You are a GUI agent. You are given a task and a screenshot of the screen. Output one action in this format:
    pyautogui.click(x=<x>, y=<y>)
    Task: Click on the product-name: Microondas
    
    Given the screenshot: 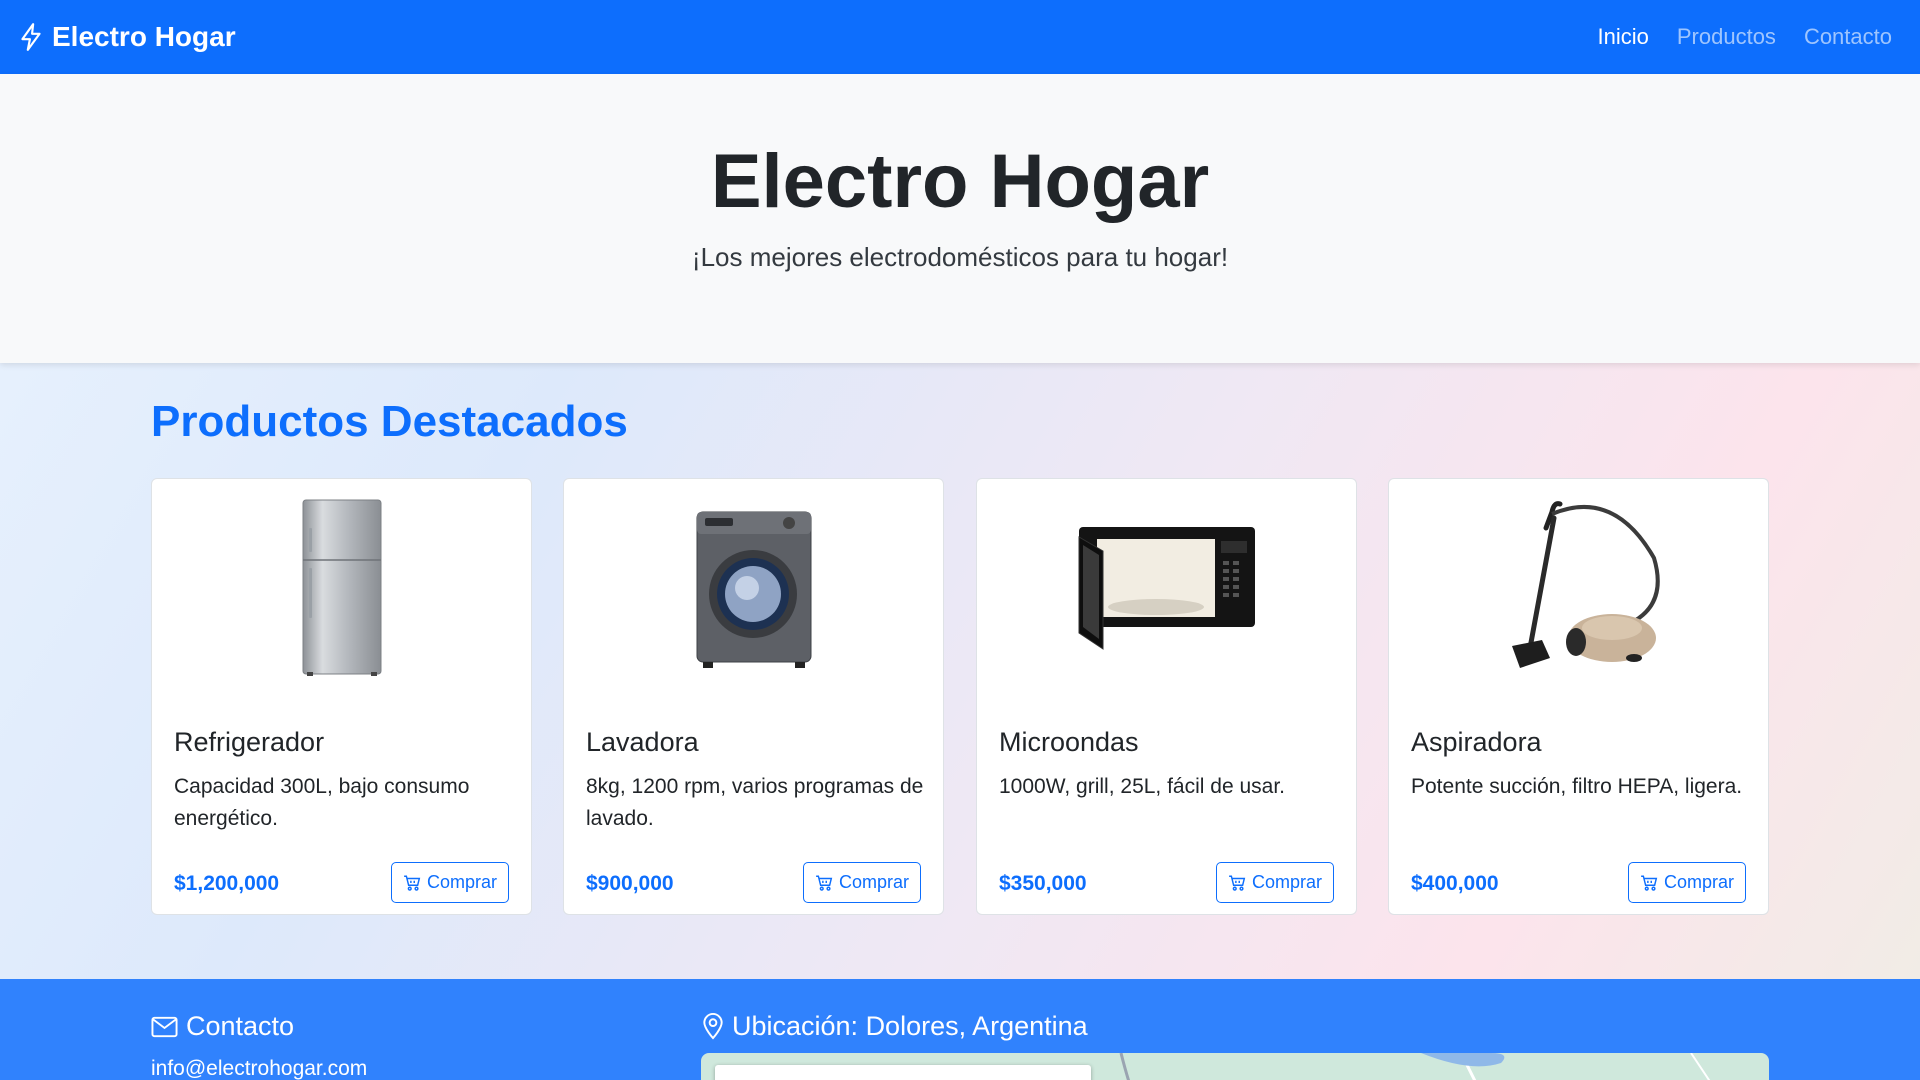 What is the action you would take?
    pyautogui.click(x=1069, y=742)
    